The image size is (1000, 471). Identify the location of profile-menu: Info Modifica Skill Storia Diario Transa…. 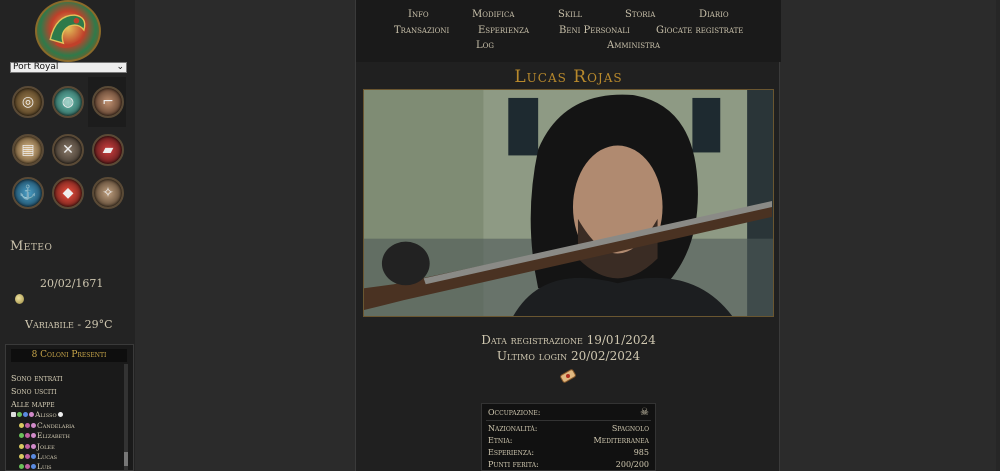
(568, 31).